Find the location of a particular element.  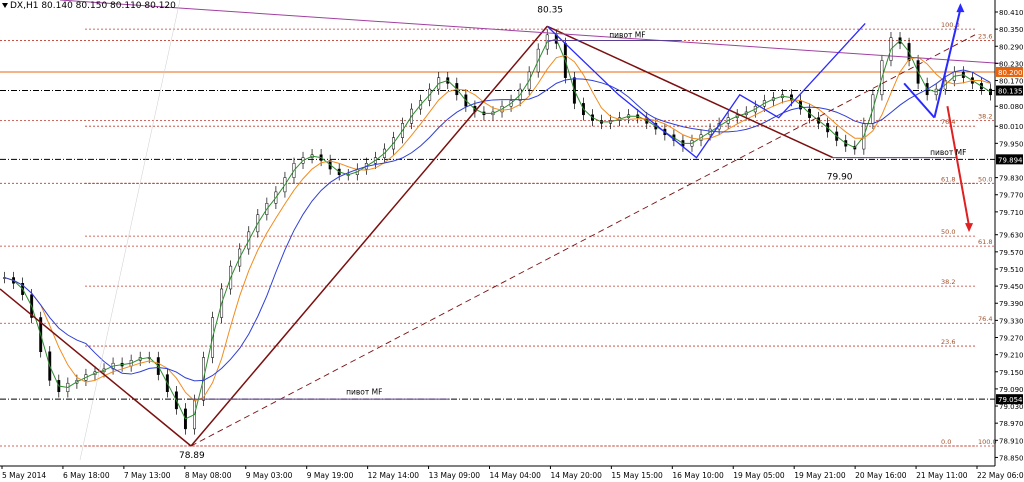

x-tick-label: 5 May 2014 is located at coordinates (24, 475).